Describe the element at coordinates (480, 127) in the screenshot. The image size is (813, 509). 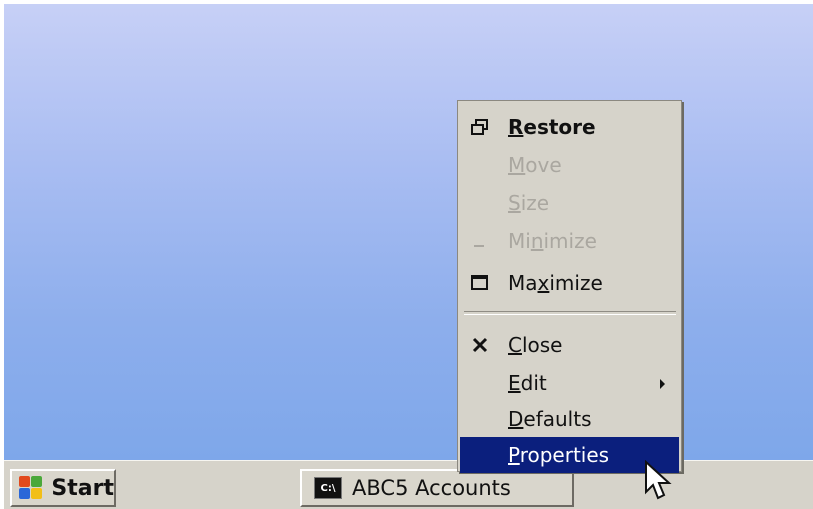
I see `restore-icon` at that location.